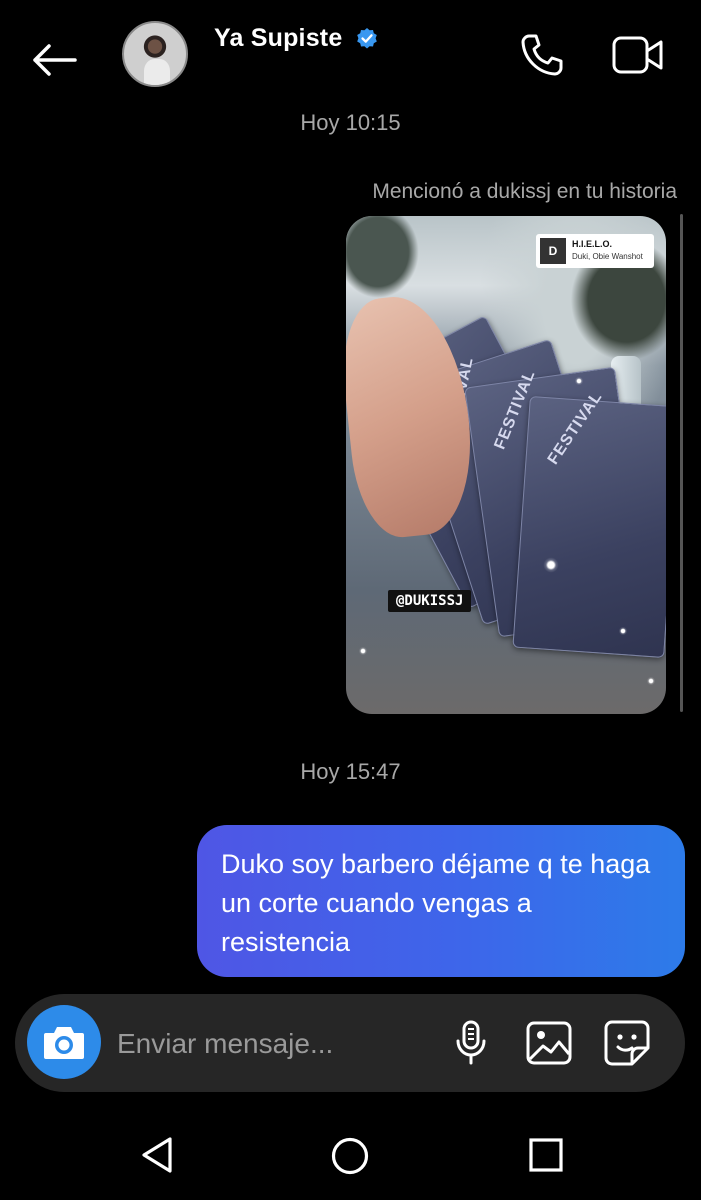 The height and width of the screenshot is (1200, 701). I want to click on back-button, so click(54, 60).